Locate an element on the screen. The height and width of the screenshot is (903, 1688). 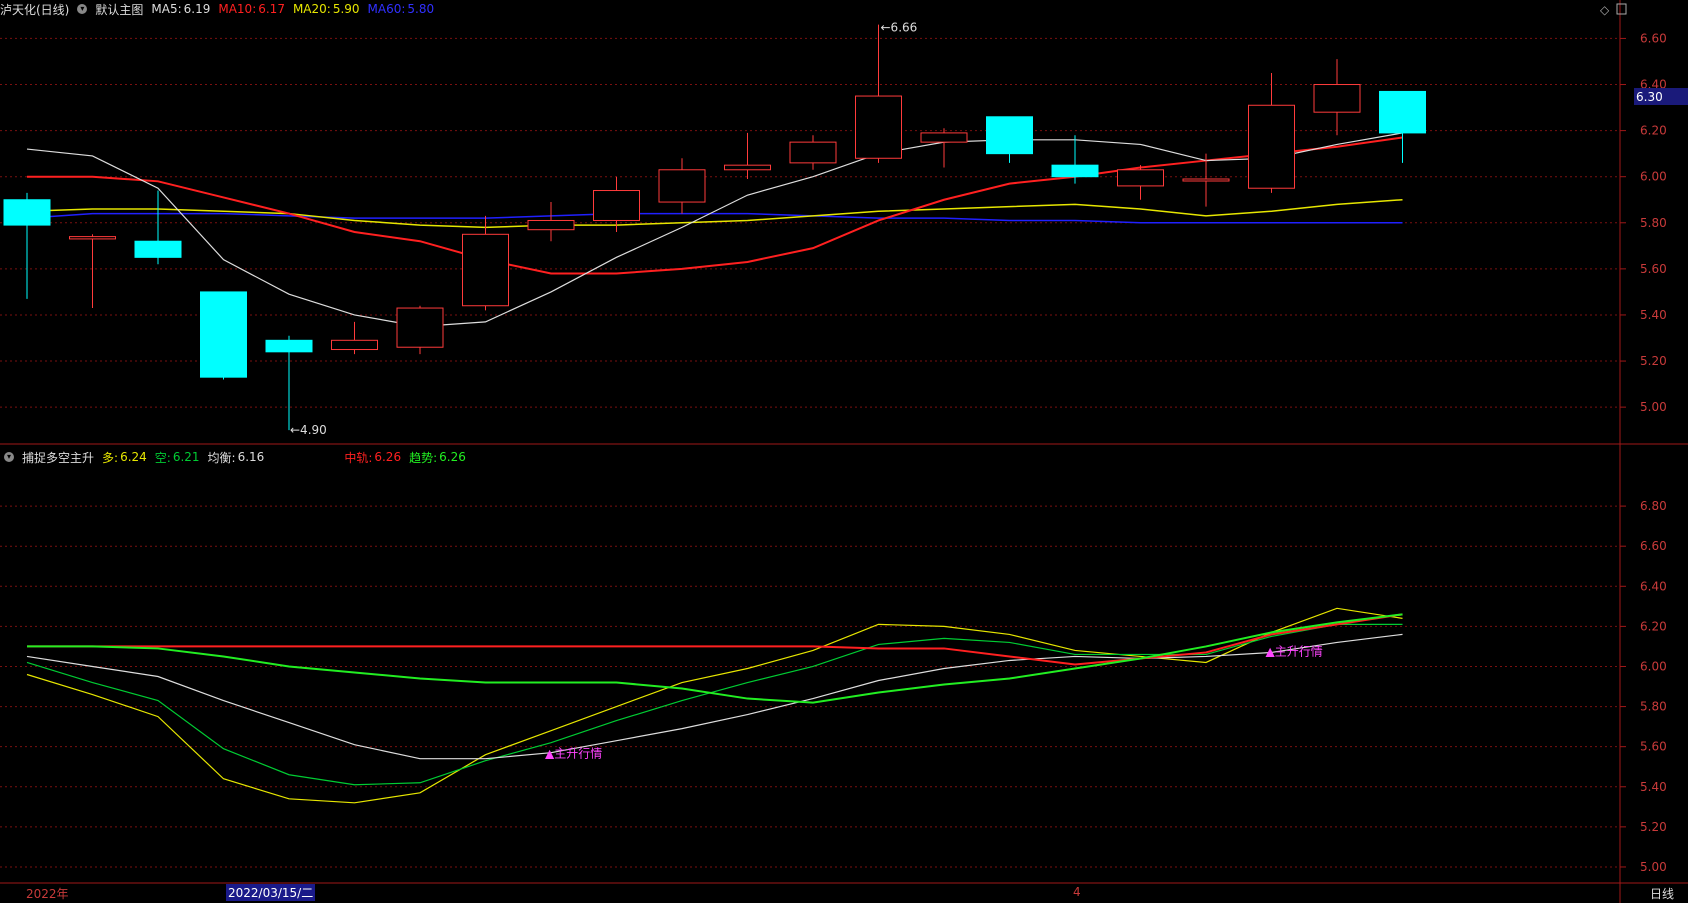
sub-y-tick: 5.00 is located at coordinates (1653, 867).